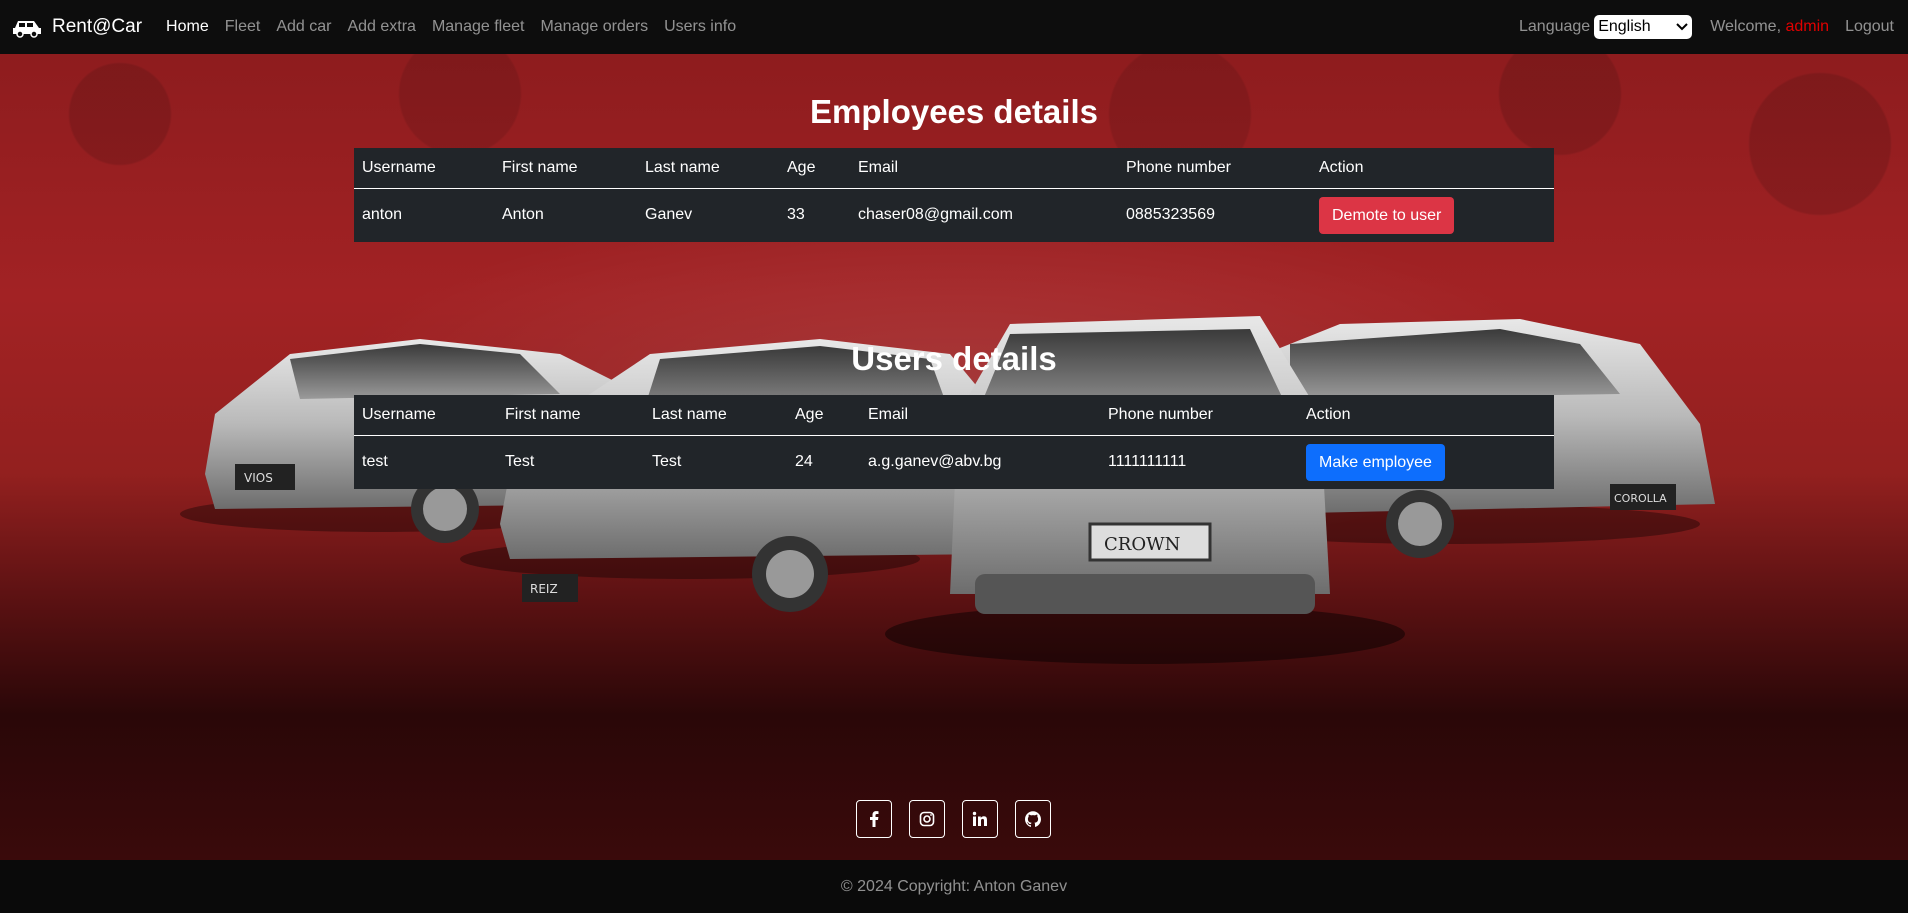 The height and width of the screenshot is (913, 1908). I want to click on cell-email: a.g.ganev@abv.bg, so click(935, 462).